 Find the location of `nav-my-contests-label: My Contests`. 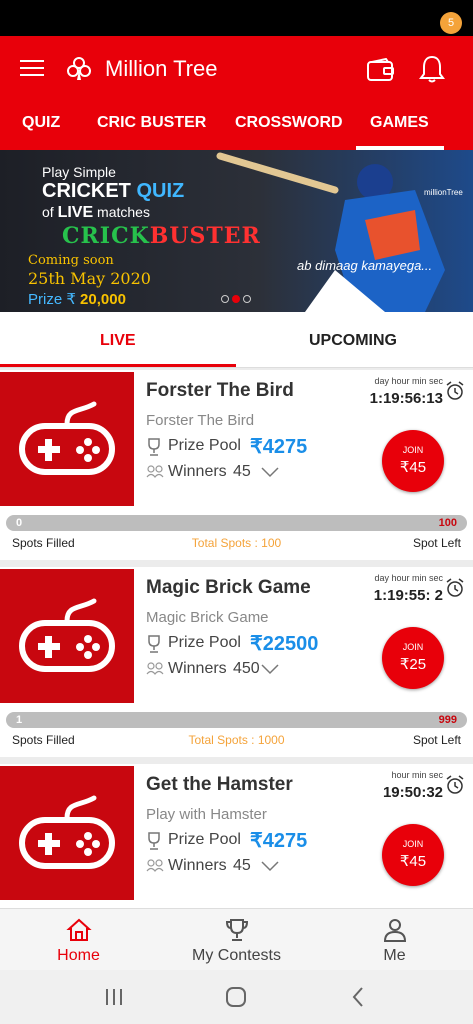

nav-my-contests-label: My Contests is located at coordinates (236, 955).